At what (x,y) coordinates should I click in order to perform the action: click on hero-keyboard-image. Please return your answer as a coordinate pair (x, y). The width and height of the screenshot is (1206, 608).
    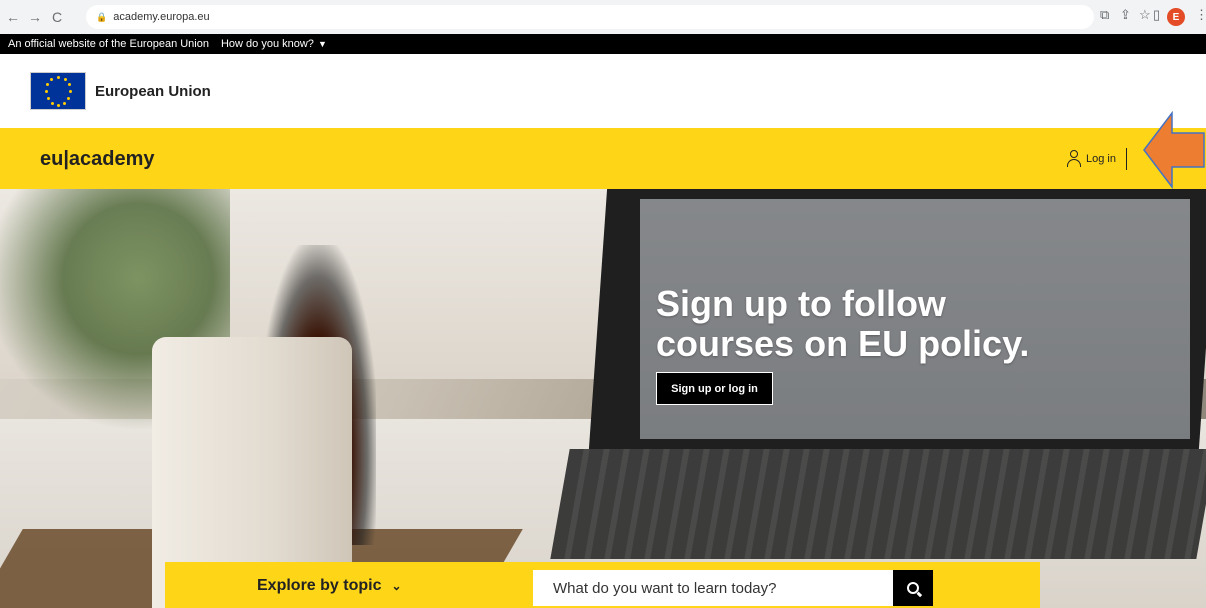
    Looking at the image, I should click on (878, 504).